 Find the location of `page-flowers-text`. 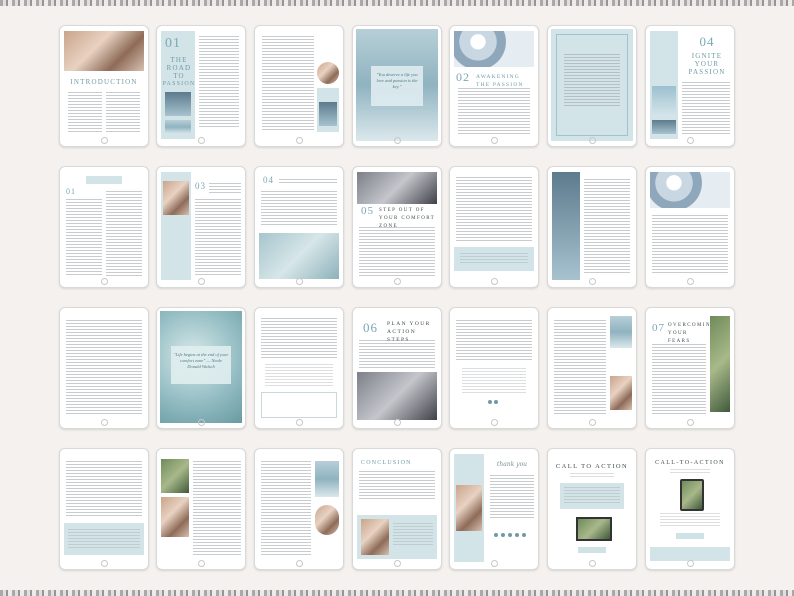

page-flowers-text is located at coordinates (690, 227).